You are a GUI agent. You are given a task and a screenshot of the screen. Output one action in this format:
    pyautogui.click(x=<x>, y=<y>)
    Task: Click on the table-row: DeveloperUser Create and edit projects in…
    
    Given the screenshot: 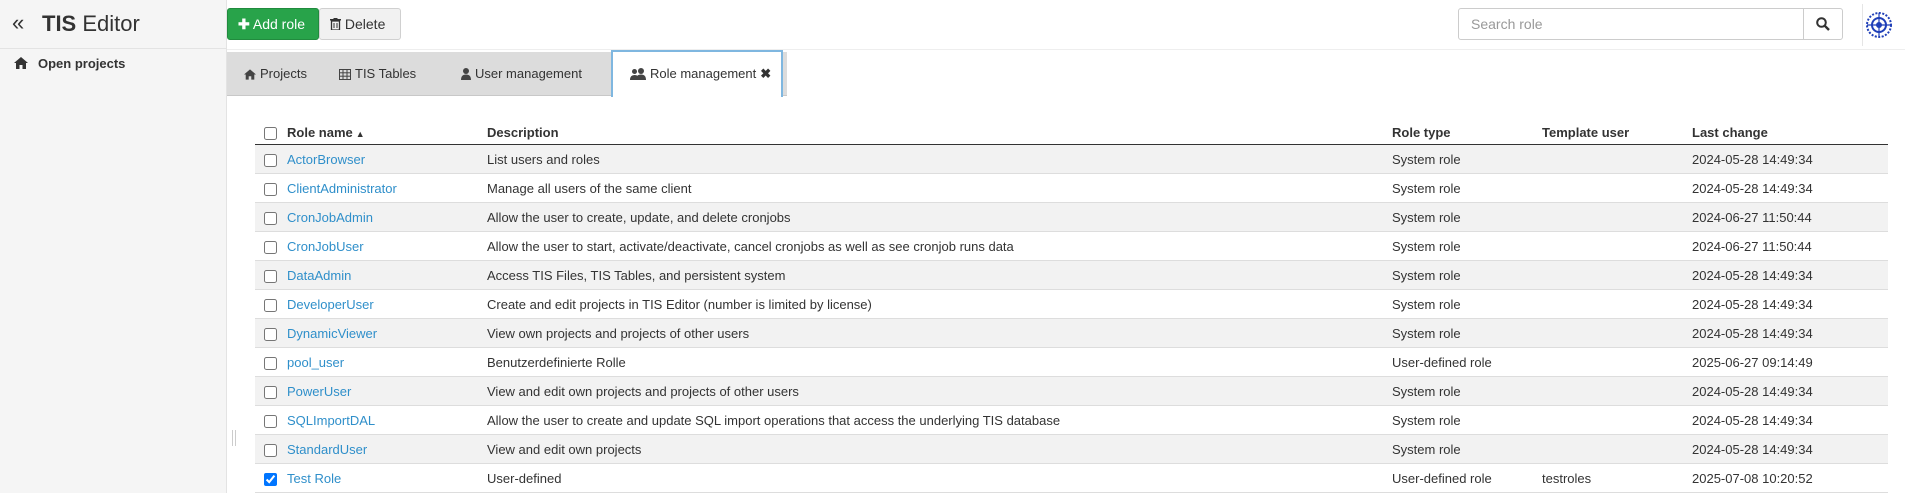 What is the action you would take?
    pyautogui.click(x=1071, y=304)
    